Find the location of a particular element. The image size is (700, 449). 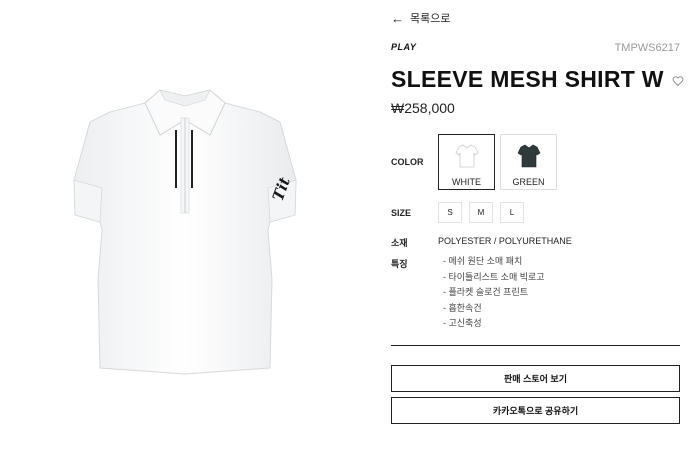

size-option-l: L is located at coordinates (512, 212).